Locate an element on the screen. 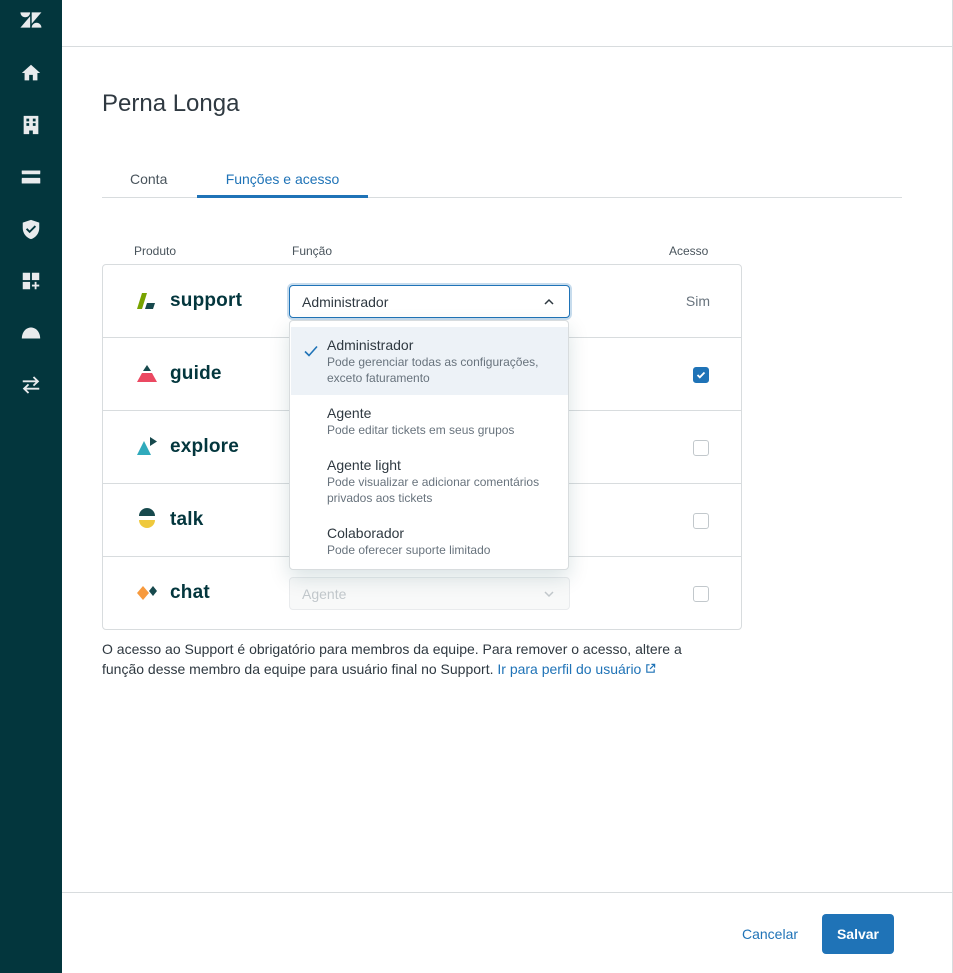 The width and height of the screenshot is (953, 973). dome-icon is located at coordinates (31, 333).